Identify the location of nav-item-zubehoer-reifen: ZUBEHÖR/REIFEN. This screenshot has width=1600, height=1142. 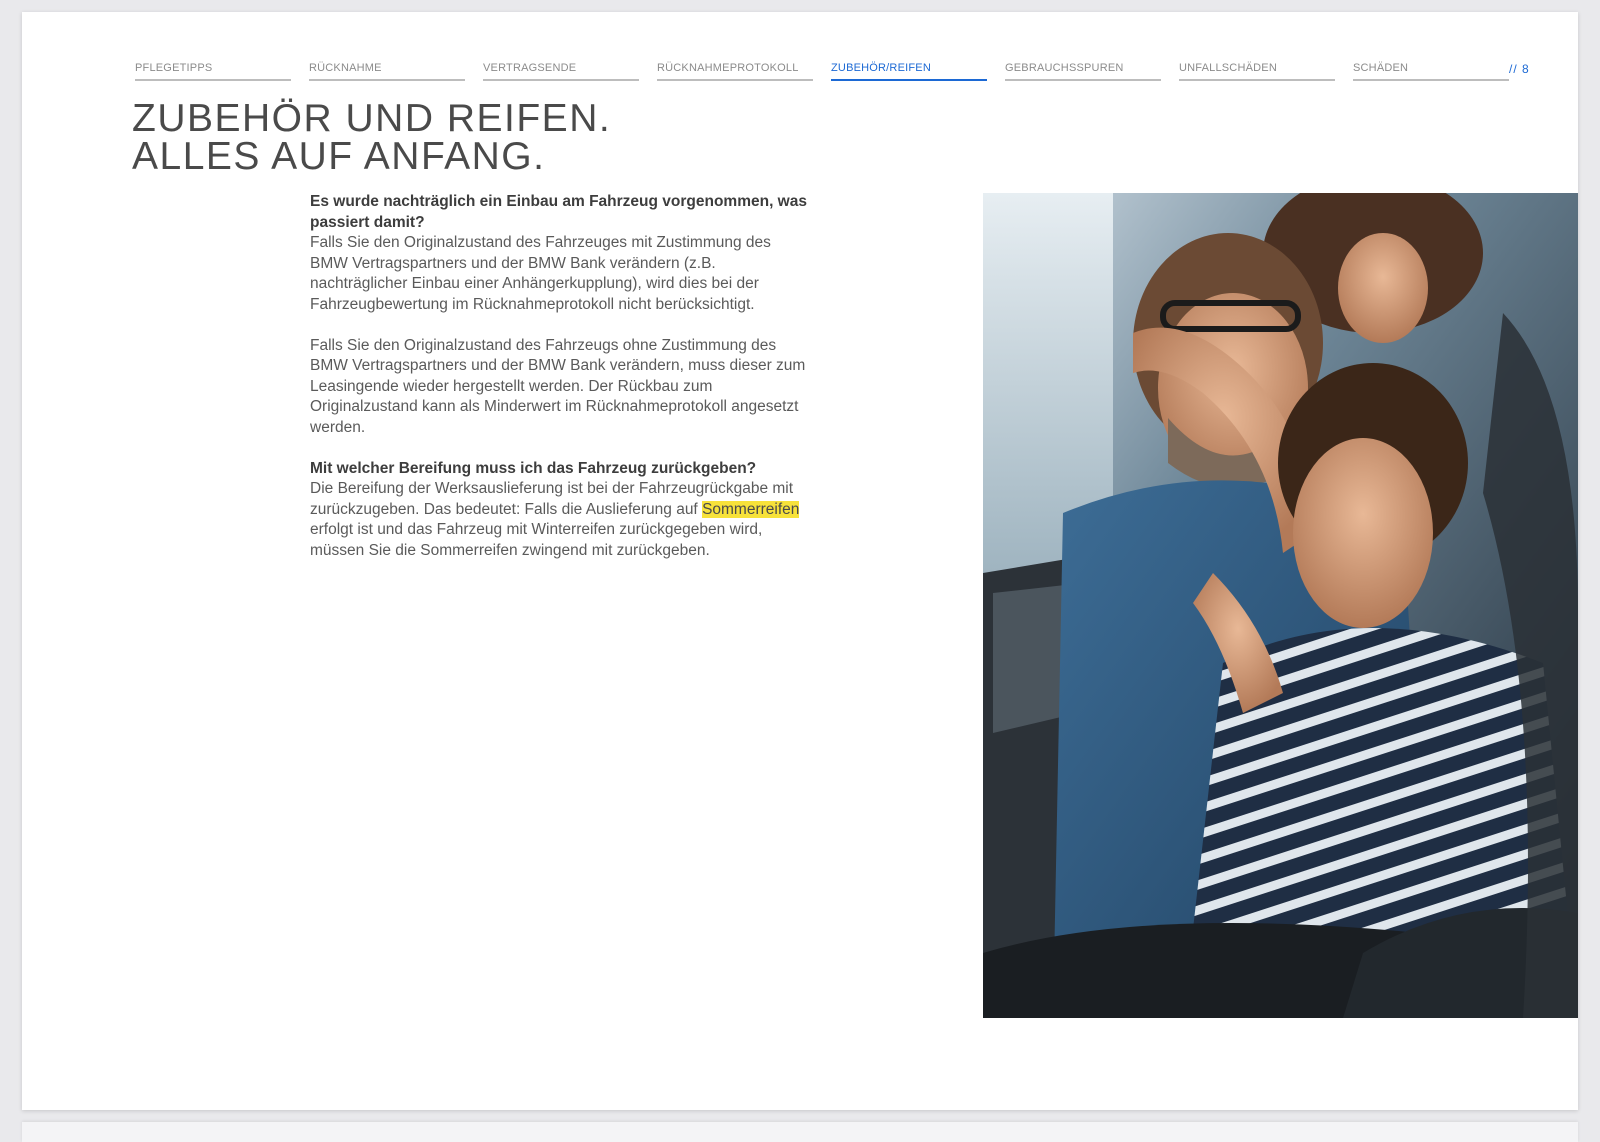
(909, 71).